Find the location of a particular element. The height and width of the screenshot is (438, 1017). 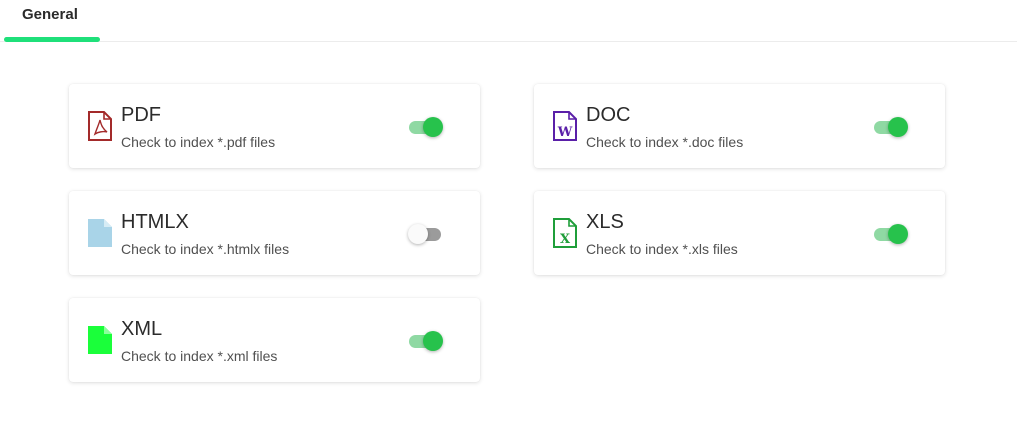

file-type-card-xls: X XLS Check to index *.xls files is located at coordinates (739, 233).